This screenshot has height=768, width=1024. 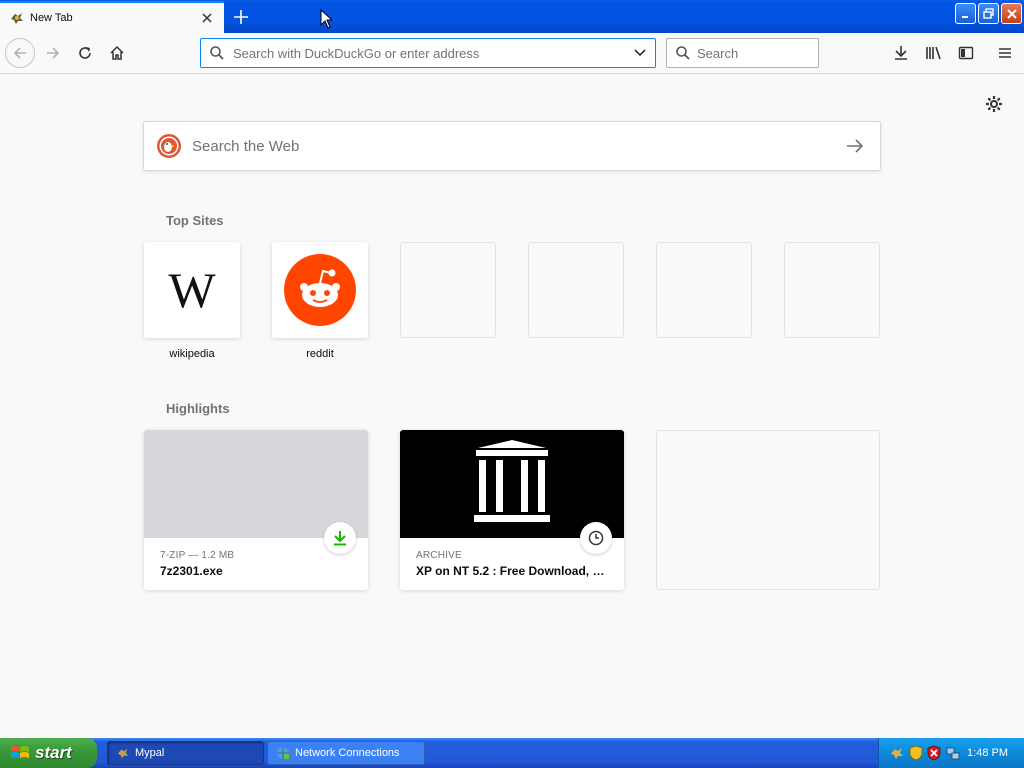 I want to click on windows-flag-icon, so click(x=20, y=753).